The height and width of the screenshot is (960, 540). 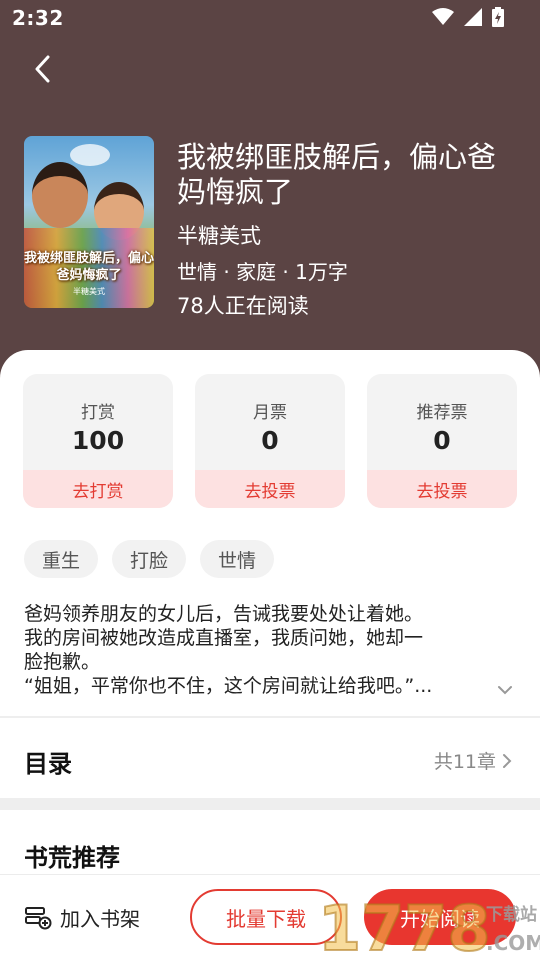 I want to click on monthly-vote-button: 去投票, so click(x=270, y=489).